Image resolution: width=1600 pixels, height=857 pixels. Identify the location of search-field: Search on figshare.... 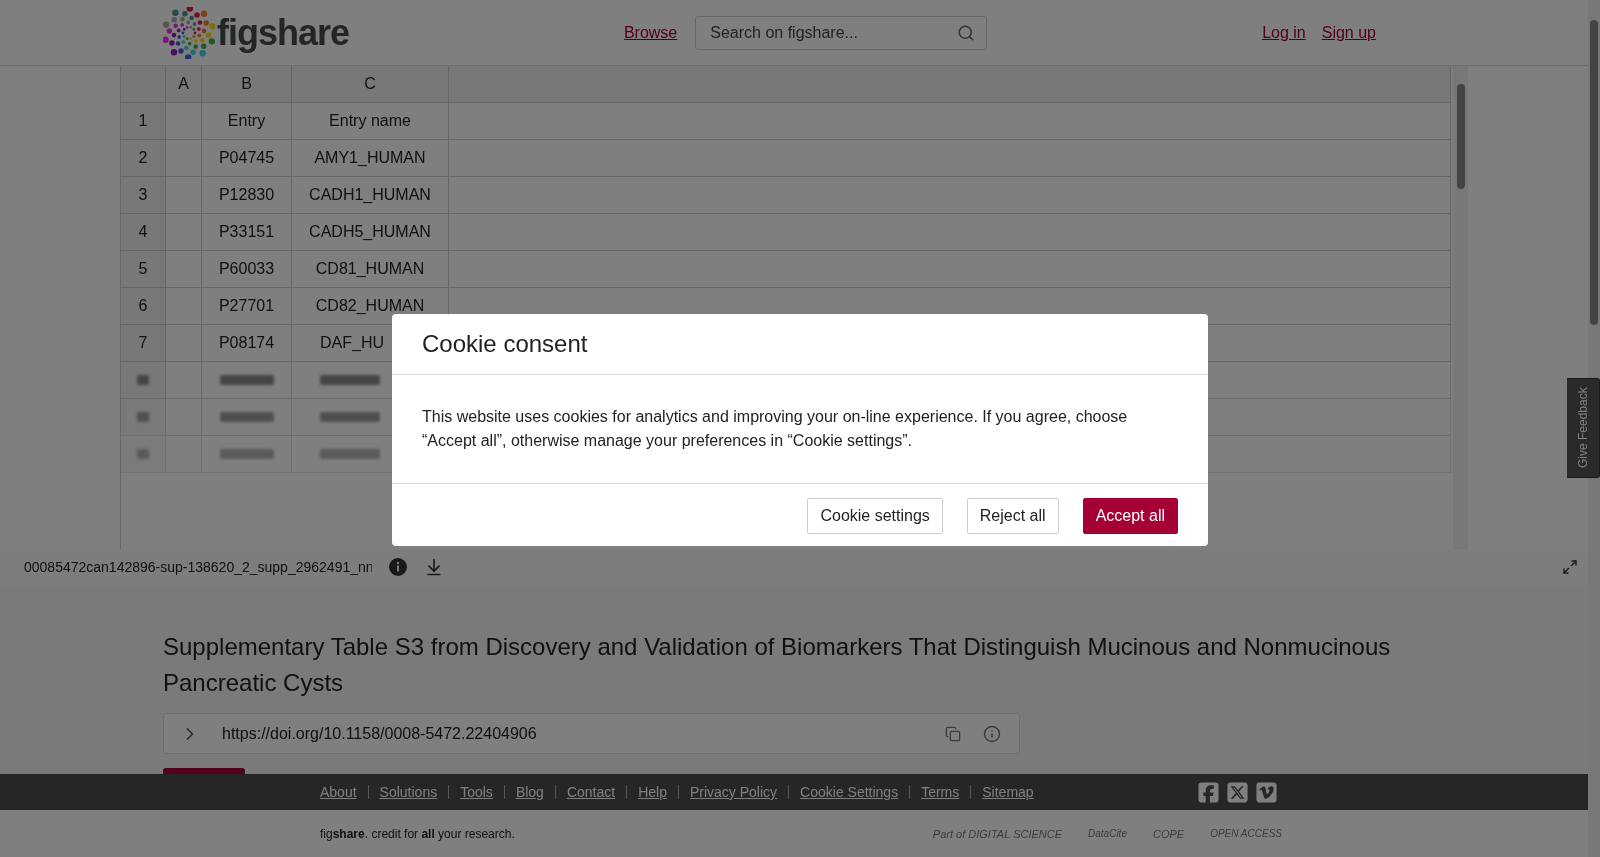
(841, 32).